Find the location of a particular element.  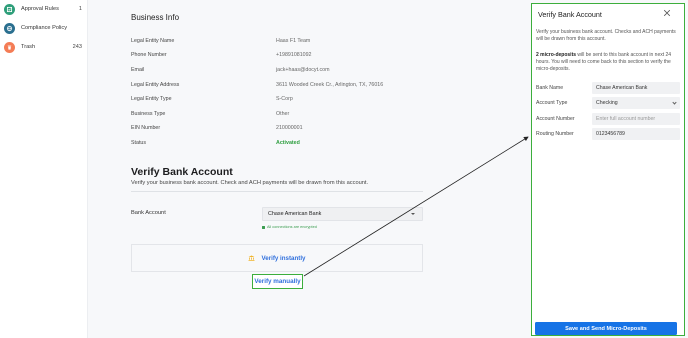

routing-number-value: 0123456789 is located at coordinates (610, 134).